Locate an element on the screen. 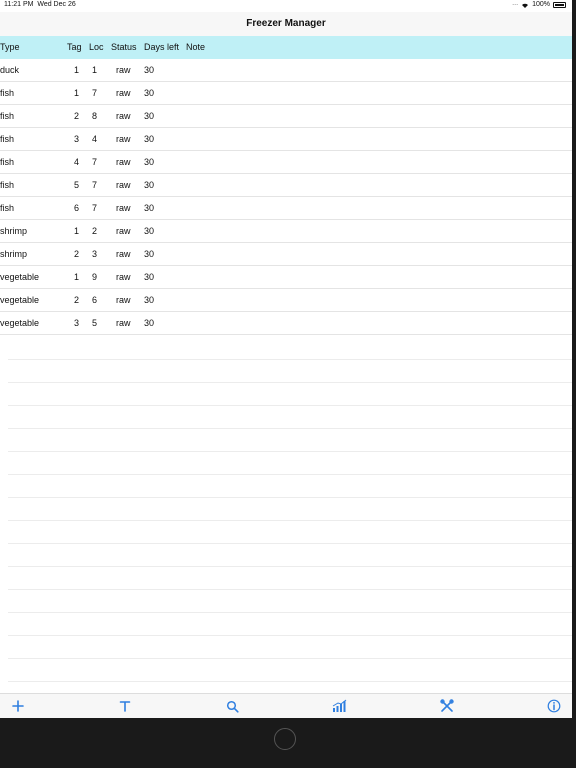 The width and height of the screenshot is (576, 768). table-row: vegetable 2 6 raw 30 is located at coordinates (286, 300).